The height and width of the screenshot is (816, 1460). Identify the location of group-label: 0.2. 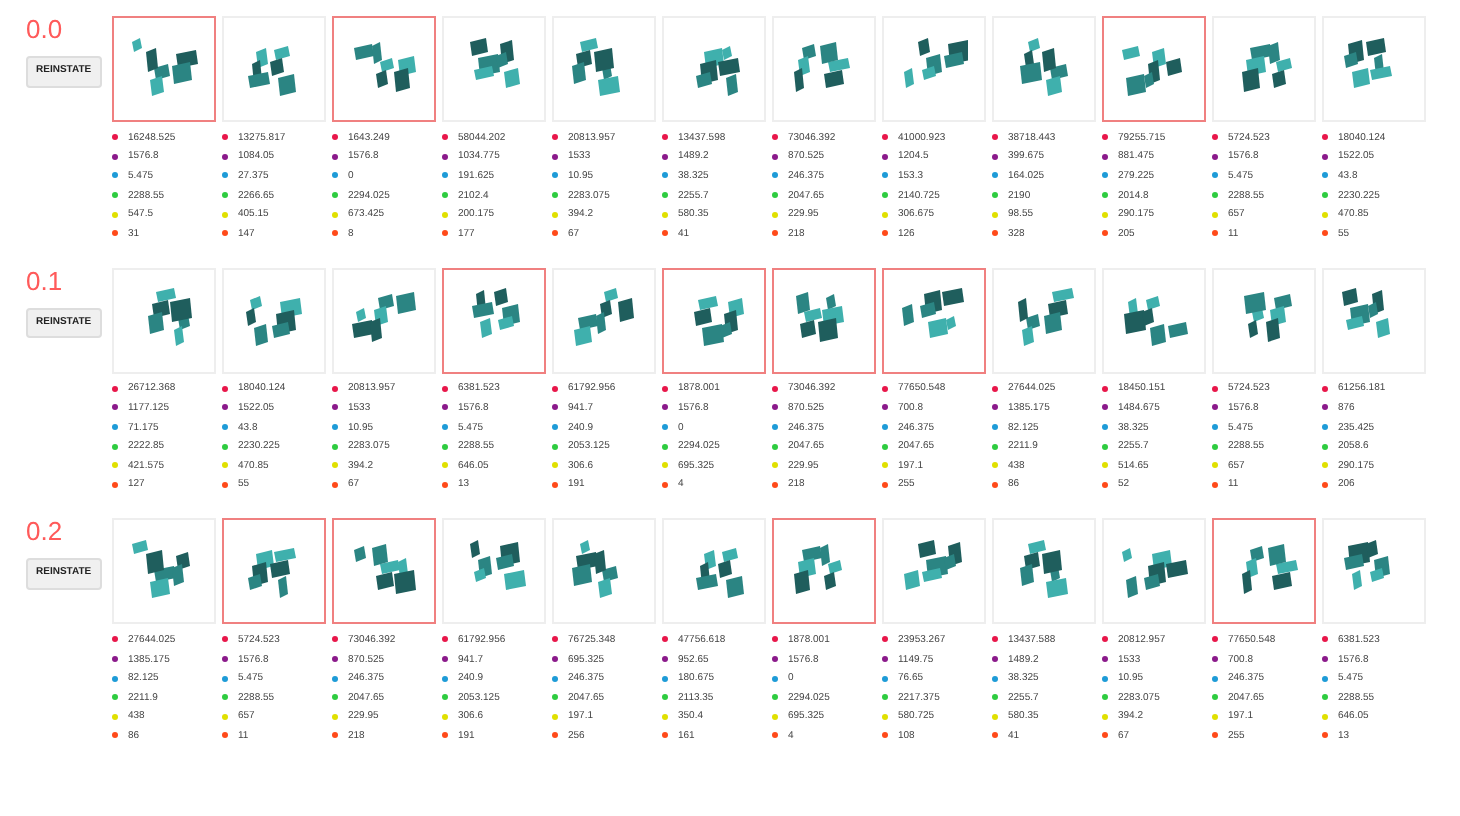
(44, 532).